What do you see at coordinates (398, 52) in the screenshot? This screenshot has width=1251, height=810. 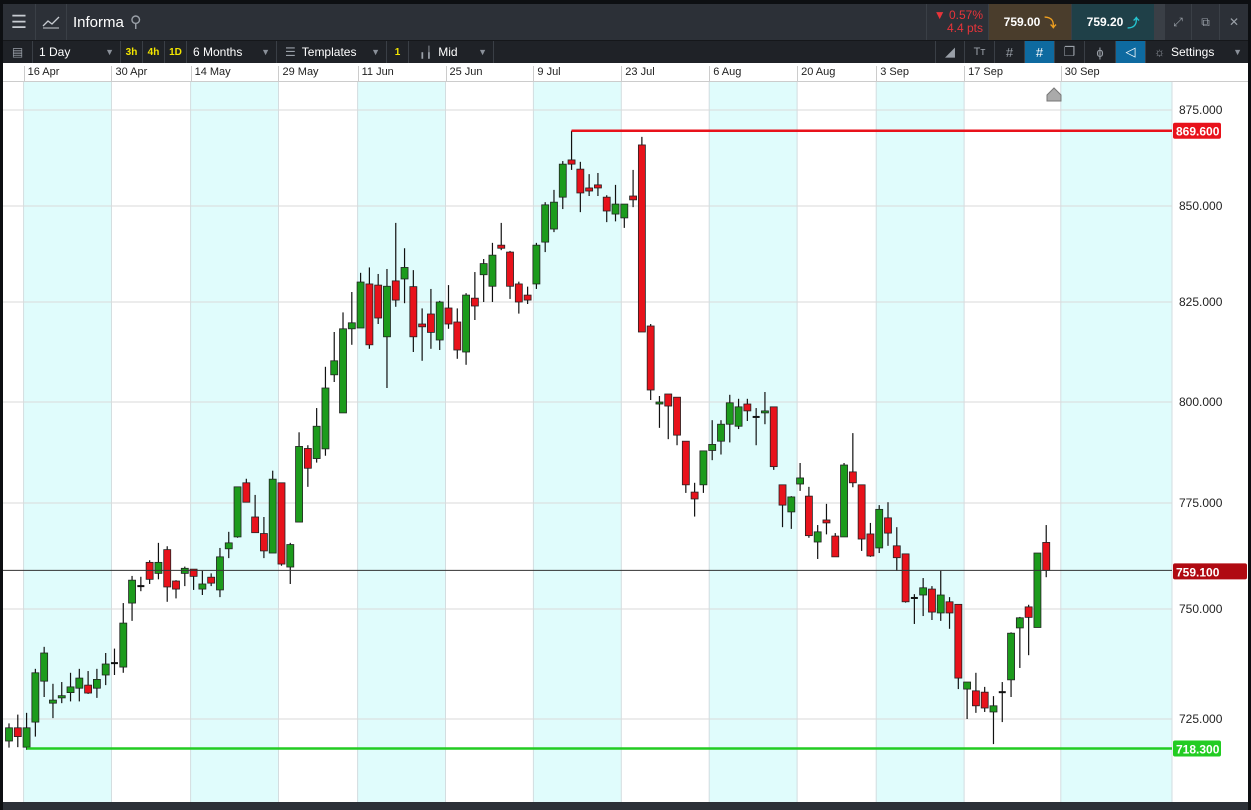 I see `one-button: 1` at bounding box center [398, 52].